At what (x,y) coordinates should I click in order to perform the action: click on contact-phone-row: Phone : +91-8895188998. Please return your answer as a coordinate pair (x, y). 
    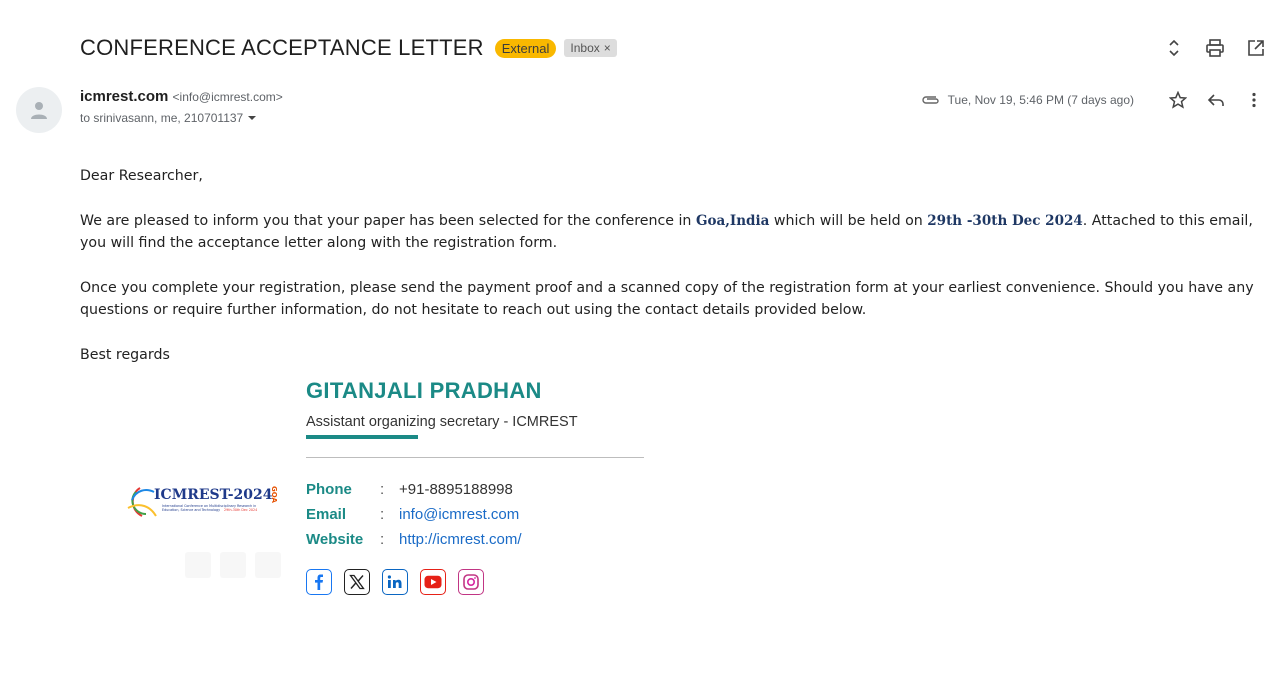
    Looking at the image, I should click on (409, 489).